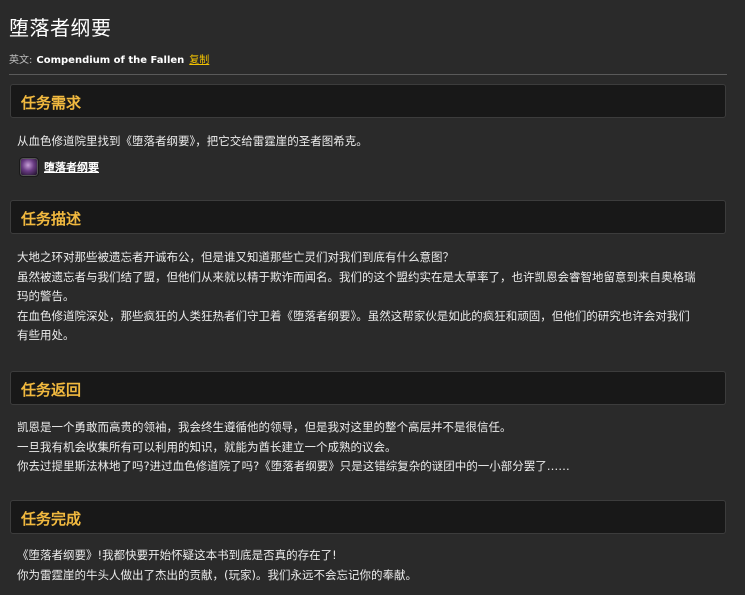  I want to click on requirements-text: 从血色修道院里找到《堕落者纲要》，把它交给雷霆崖的圣者图希克。, so click(192, 141).